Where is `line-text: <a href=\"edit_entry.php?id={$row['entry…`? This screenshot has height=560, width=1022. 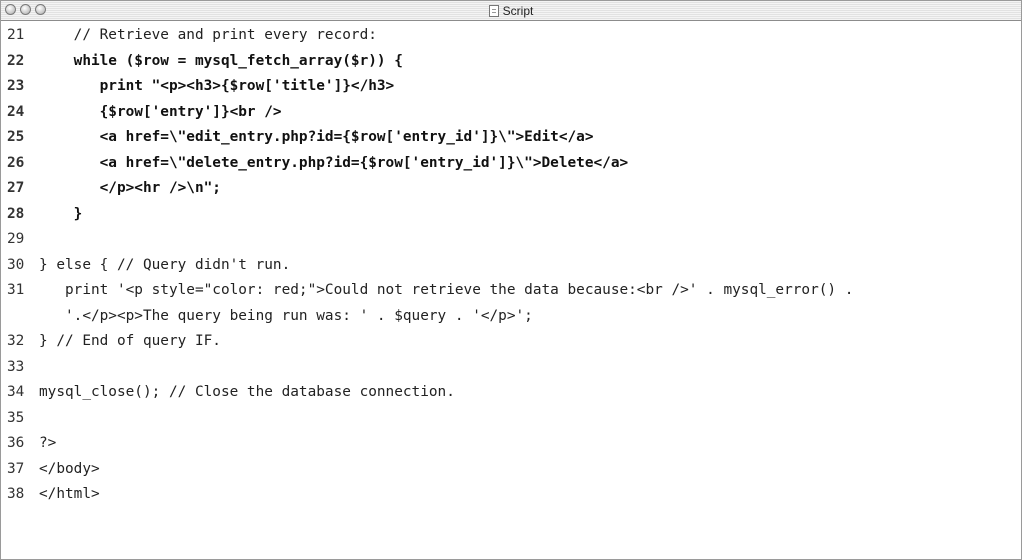 line-text: <a href=\"edit_entry.php?id={$row['entry… is located at coordinates (316, 137).